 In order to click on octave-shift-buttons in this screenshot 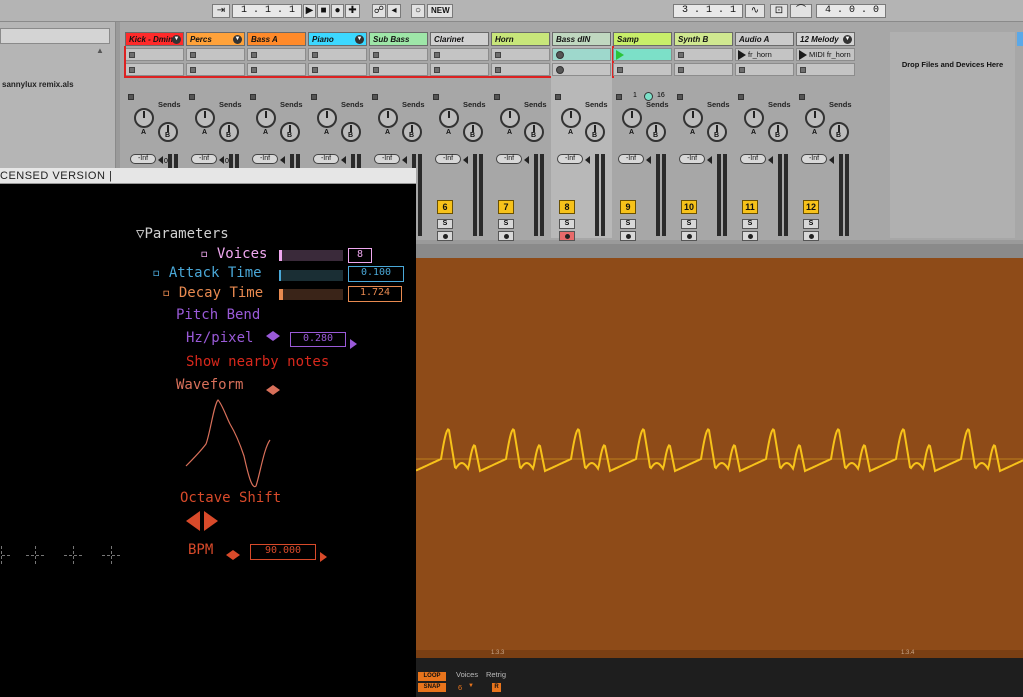, I will do `click(202, 520)`.